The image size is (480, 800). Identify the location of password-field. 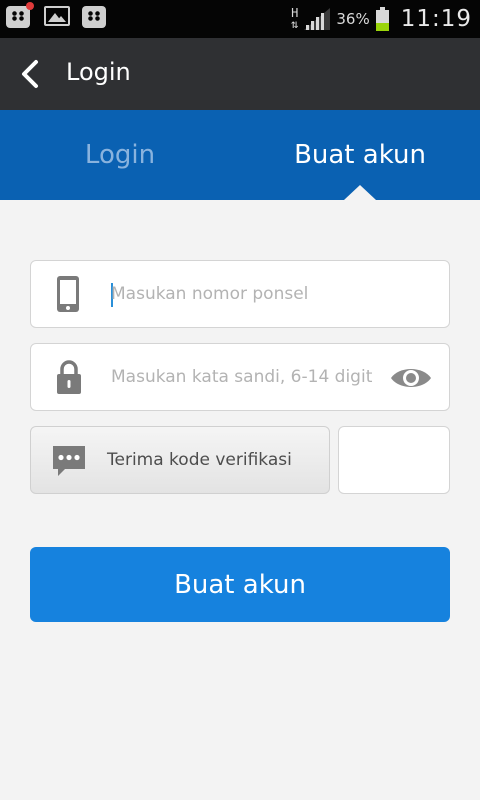
(240, 377).